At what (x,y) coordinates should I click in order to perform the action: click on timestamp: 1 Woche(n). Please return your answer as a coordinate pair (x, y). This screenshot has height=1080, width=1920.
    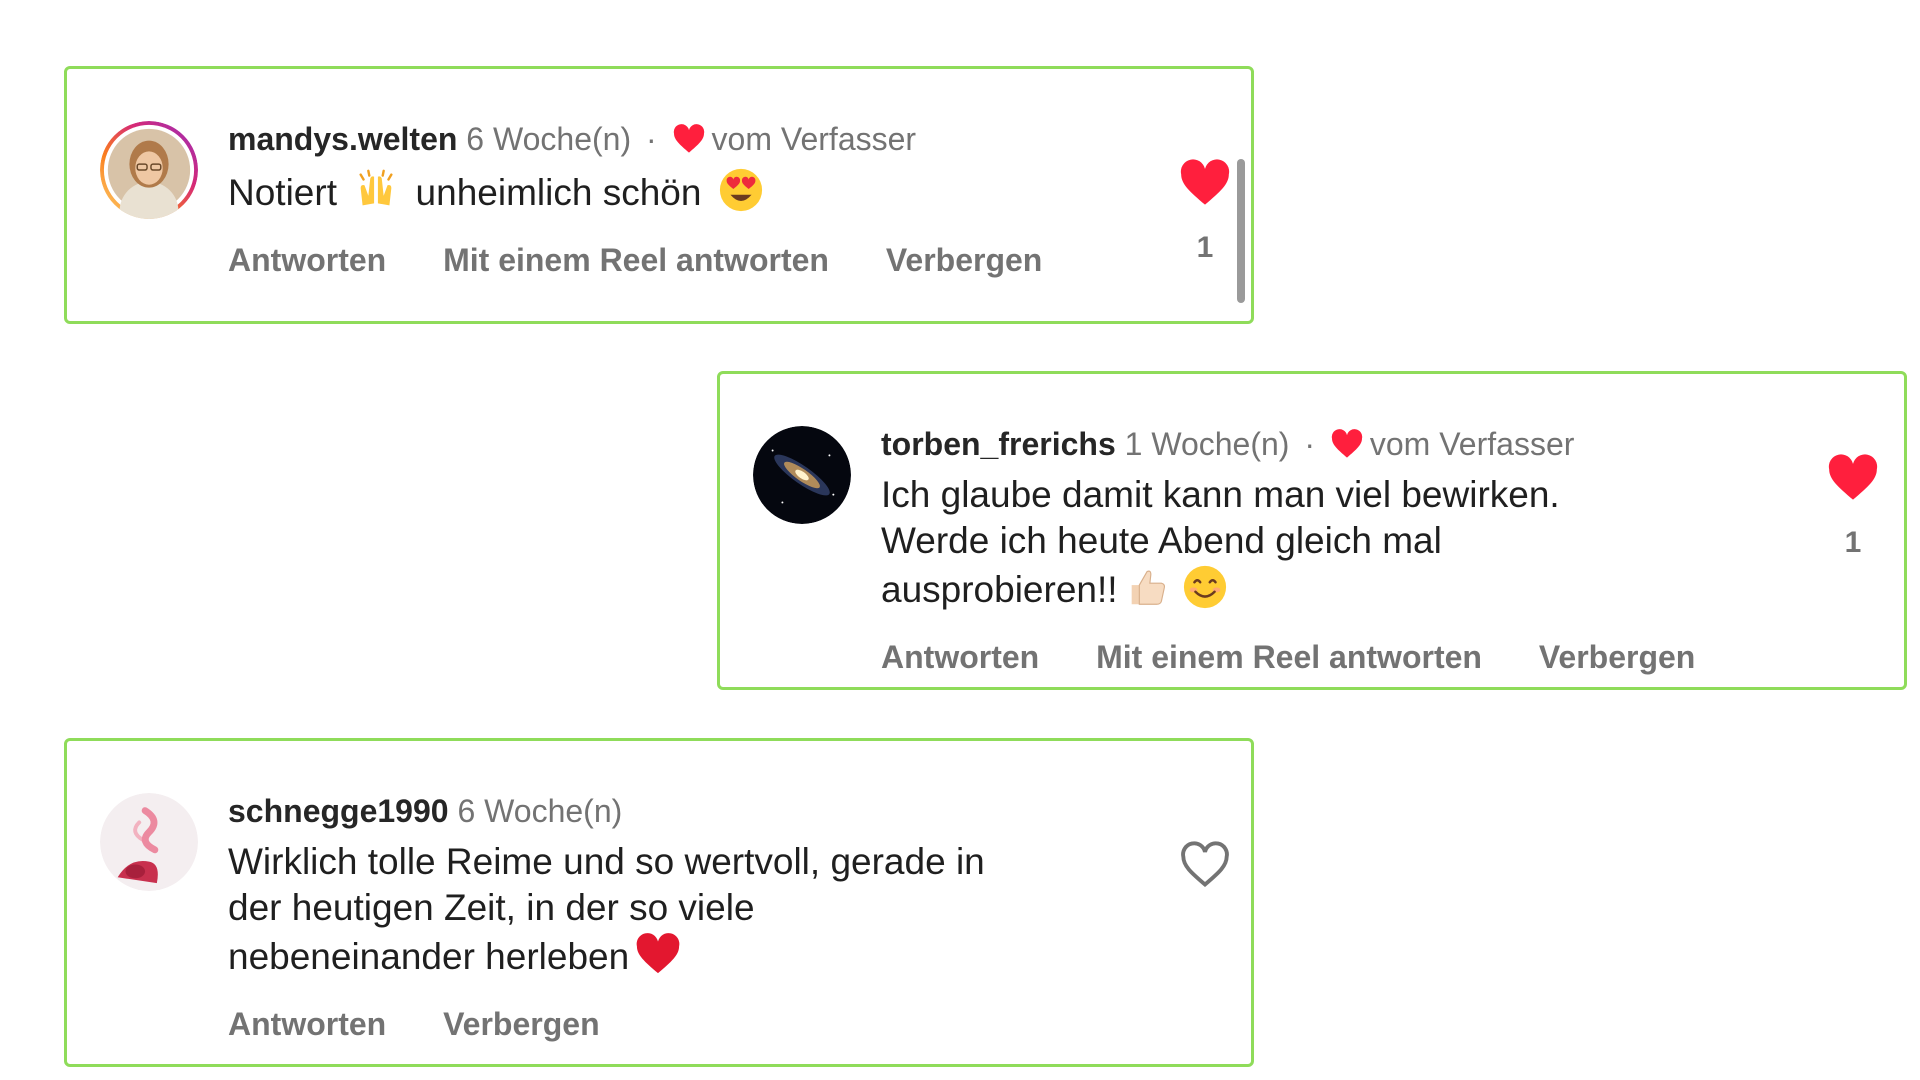
    Looking at the image, I should click on (1207, 444).